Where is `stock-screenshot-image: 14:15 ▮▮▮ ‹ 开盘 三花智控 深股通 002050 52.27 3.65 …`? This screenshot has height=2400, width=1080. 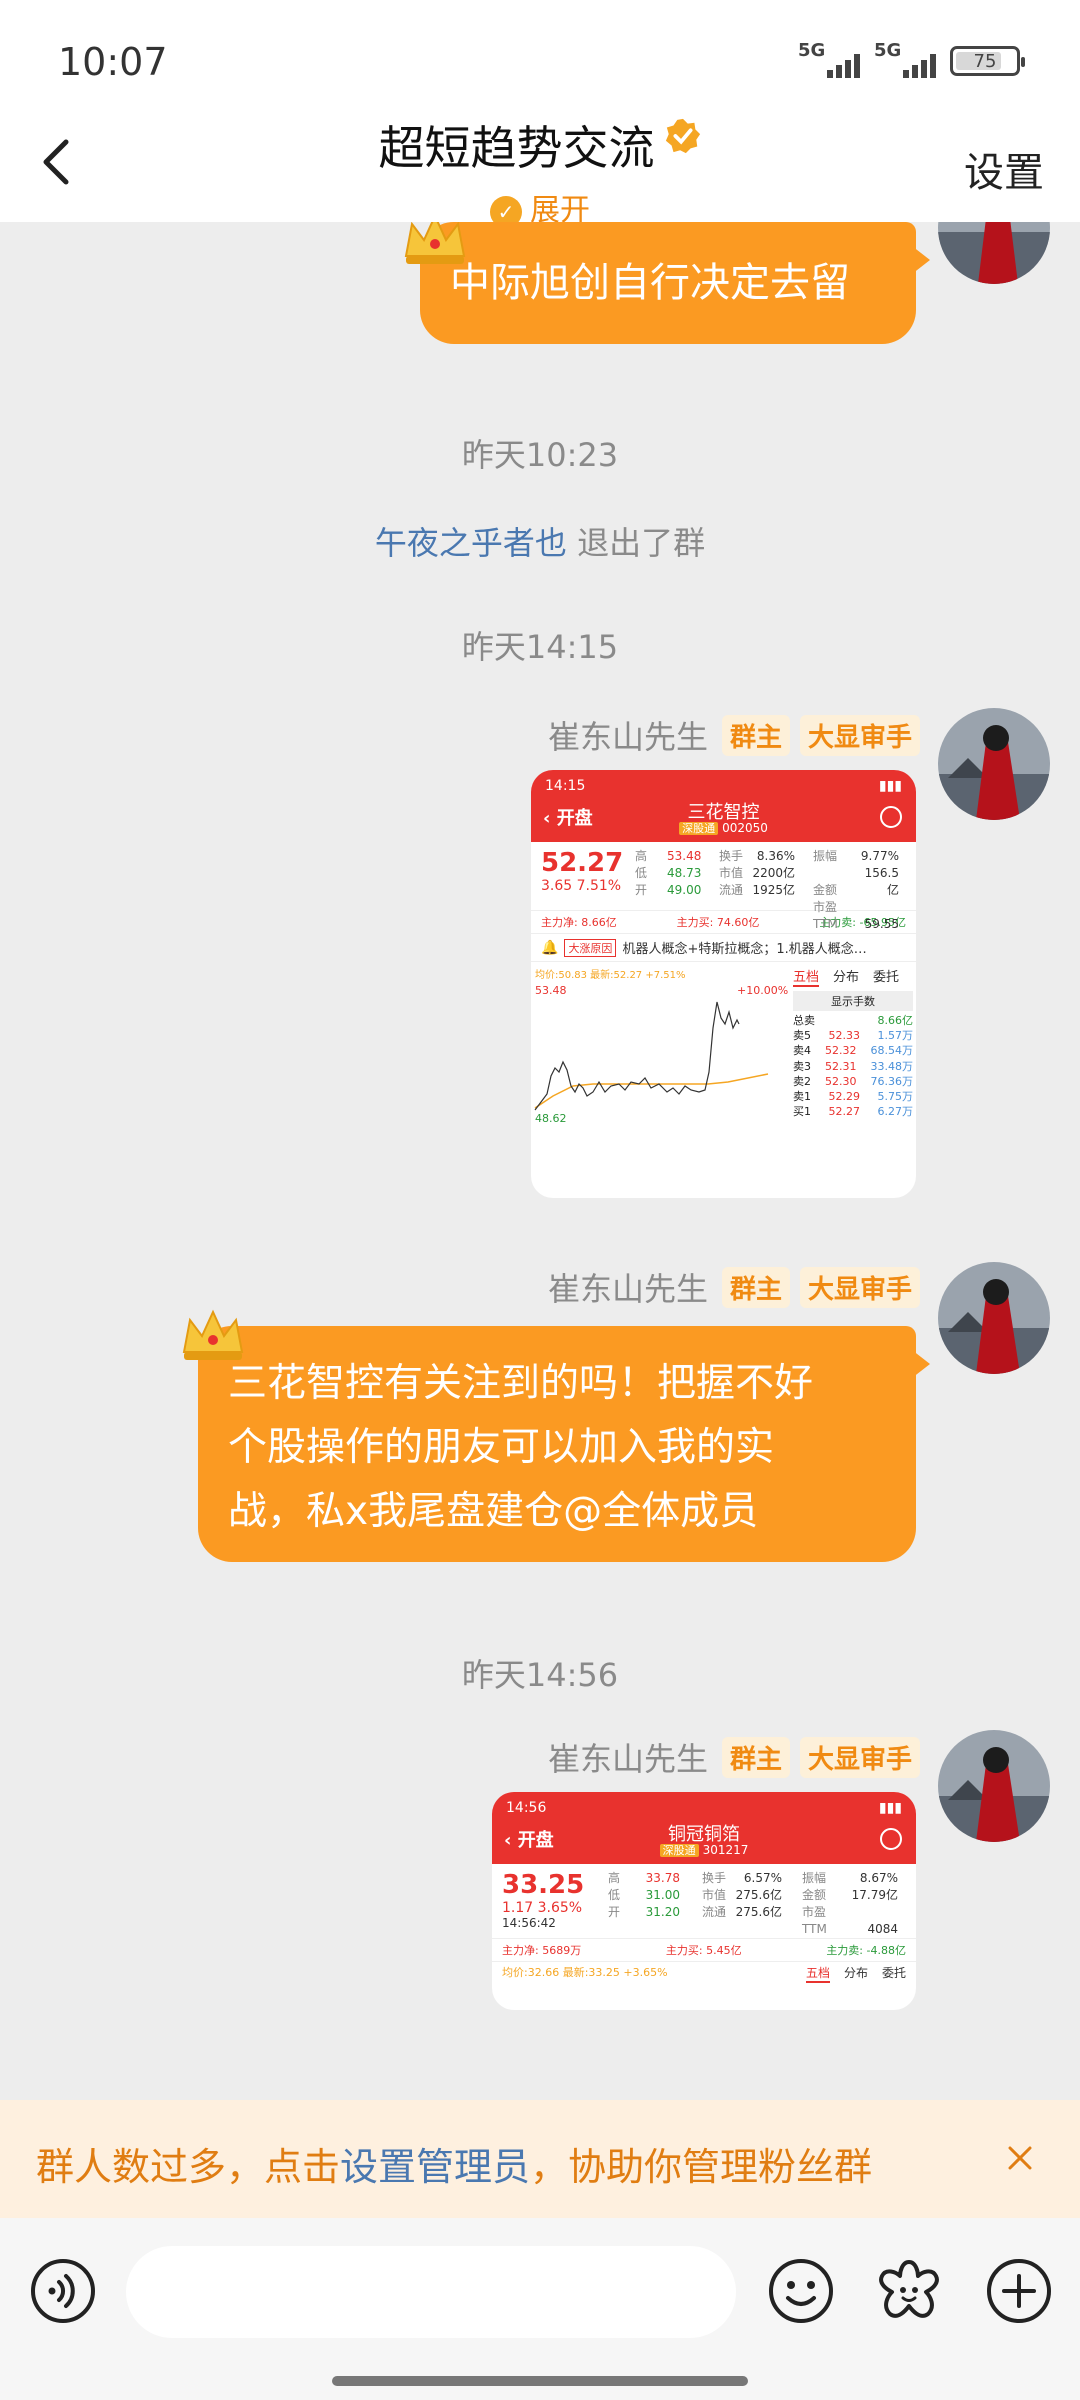
stock-screenshot-image: 14:15 ▮▮▮ ‹ 开盘 三花智控 深股通 002050 52.27 3.65 … is located at coordinates (723, 984).